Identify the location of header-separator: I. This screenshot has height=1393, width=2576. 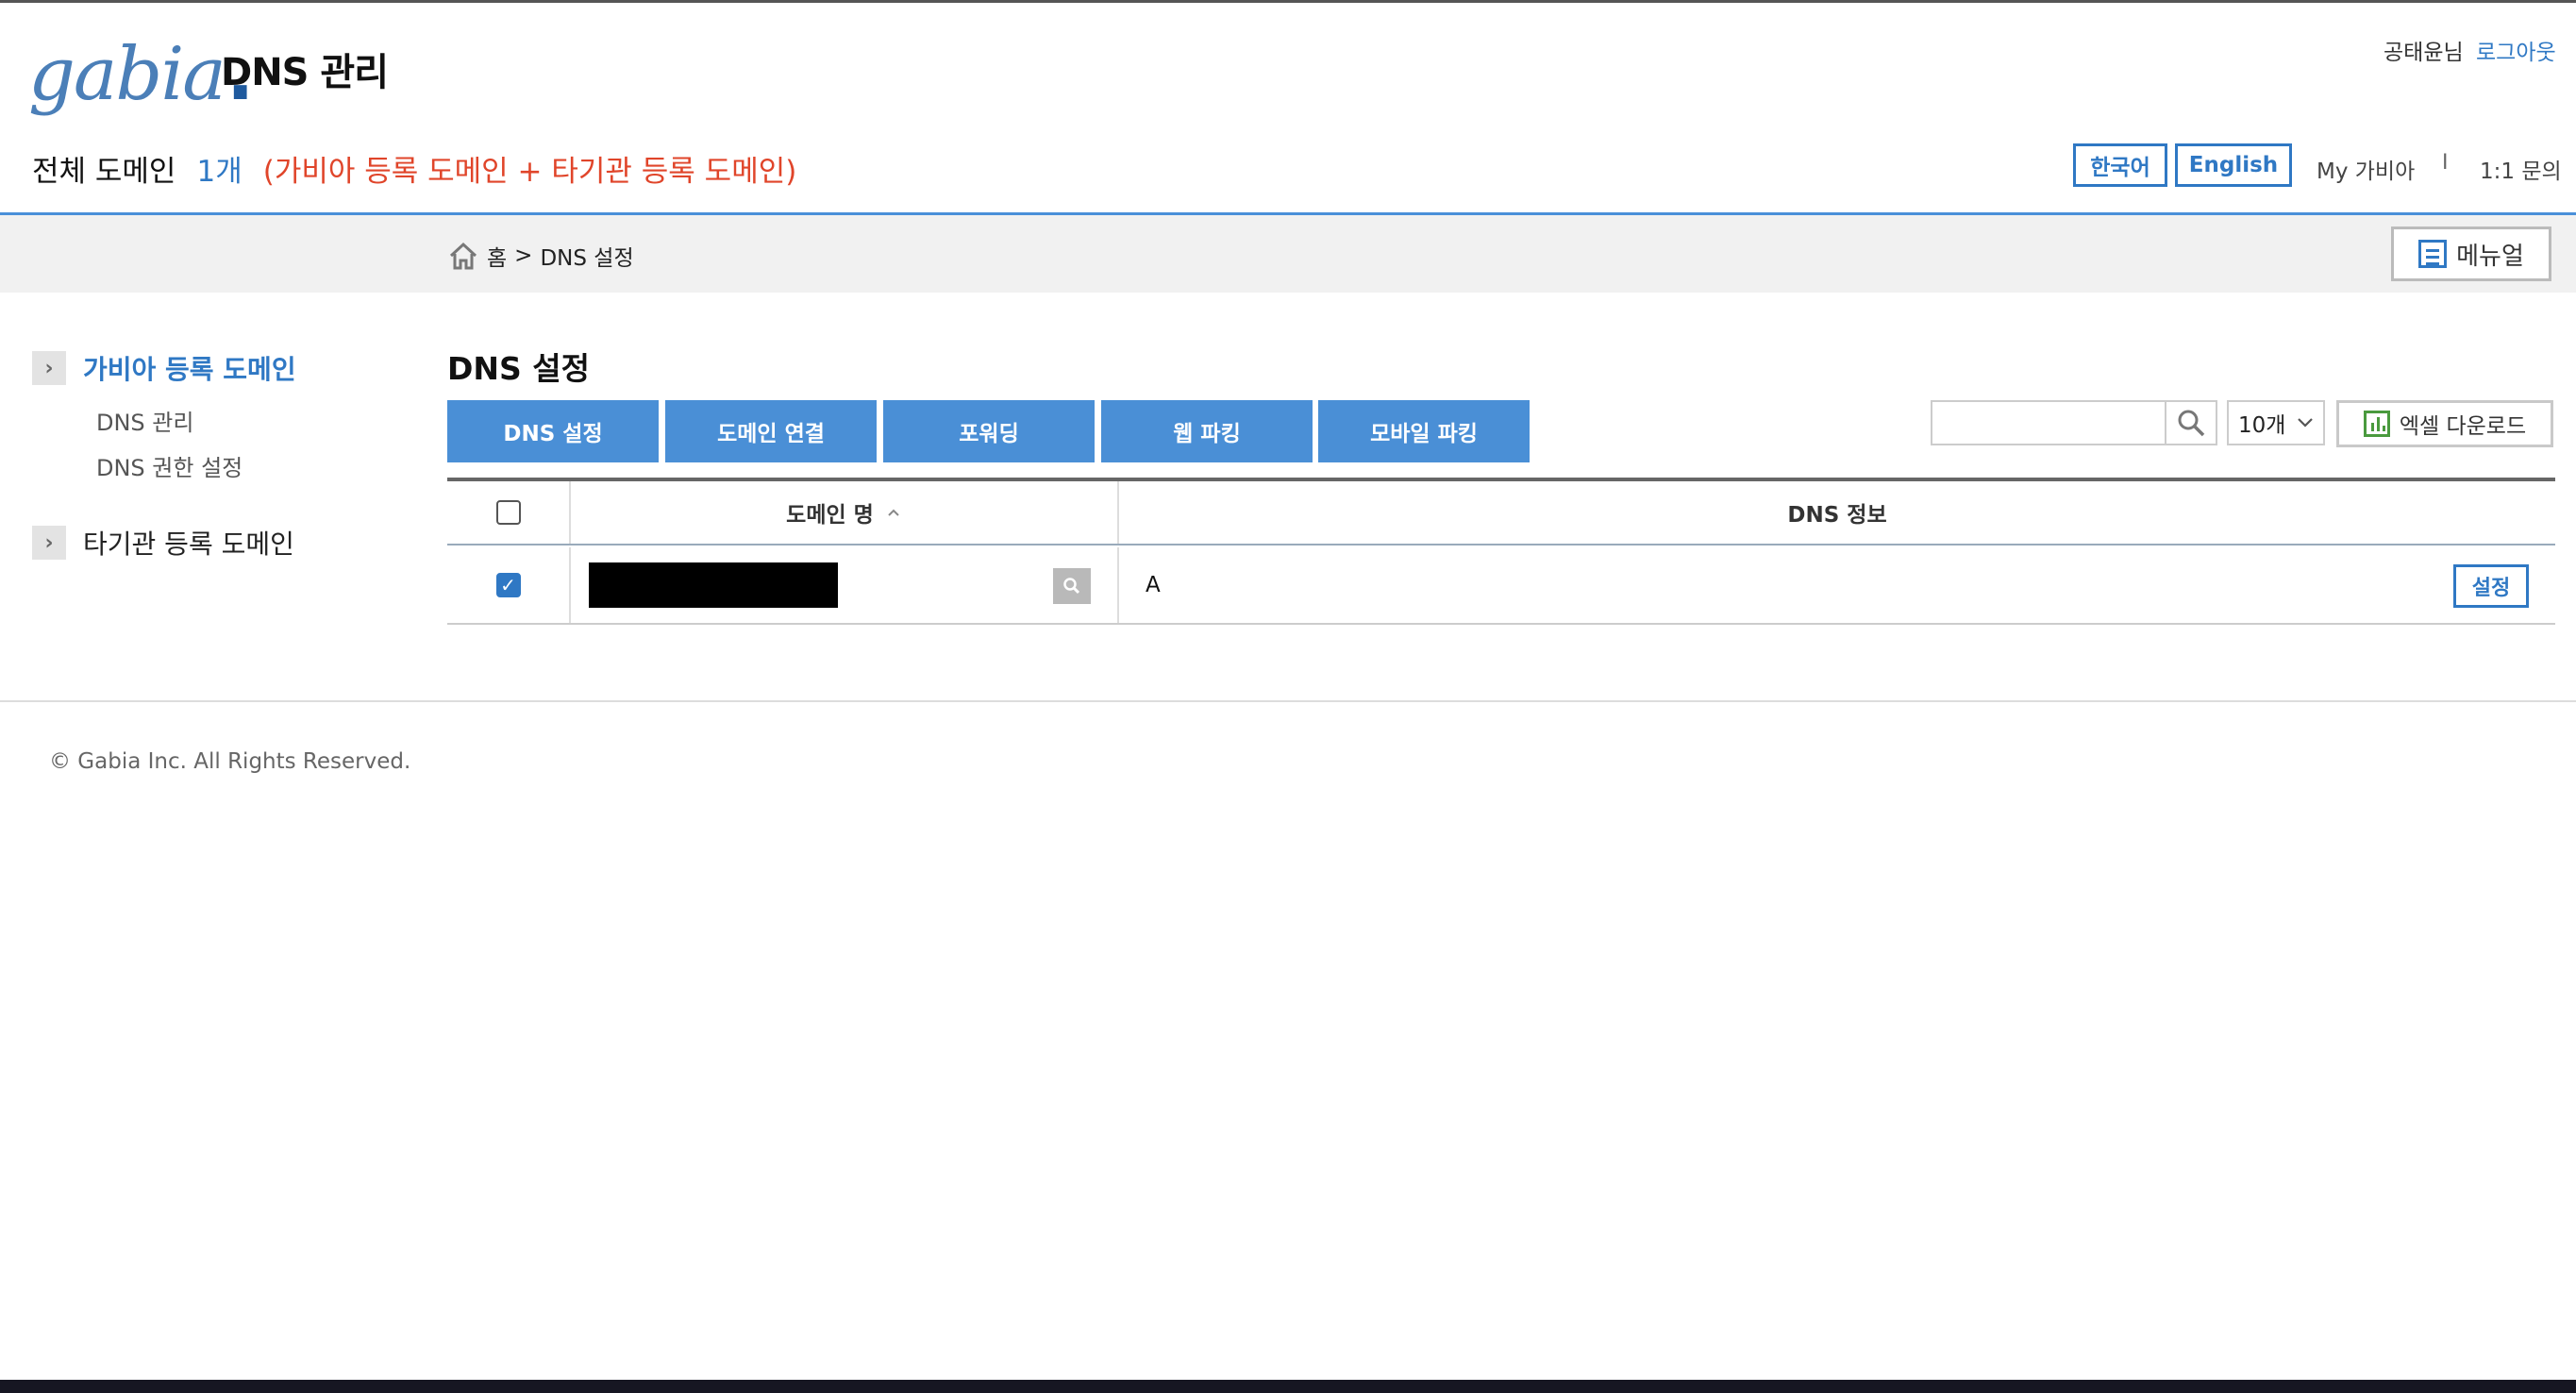
(2445, 163).